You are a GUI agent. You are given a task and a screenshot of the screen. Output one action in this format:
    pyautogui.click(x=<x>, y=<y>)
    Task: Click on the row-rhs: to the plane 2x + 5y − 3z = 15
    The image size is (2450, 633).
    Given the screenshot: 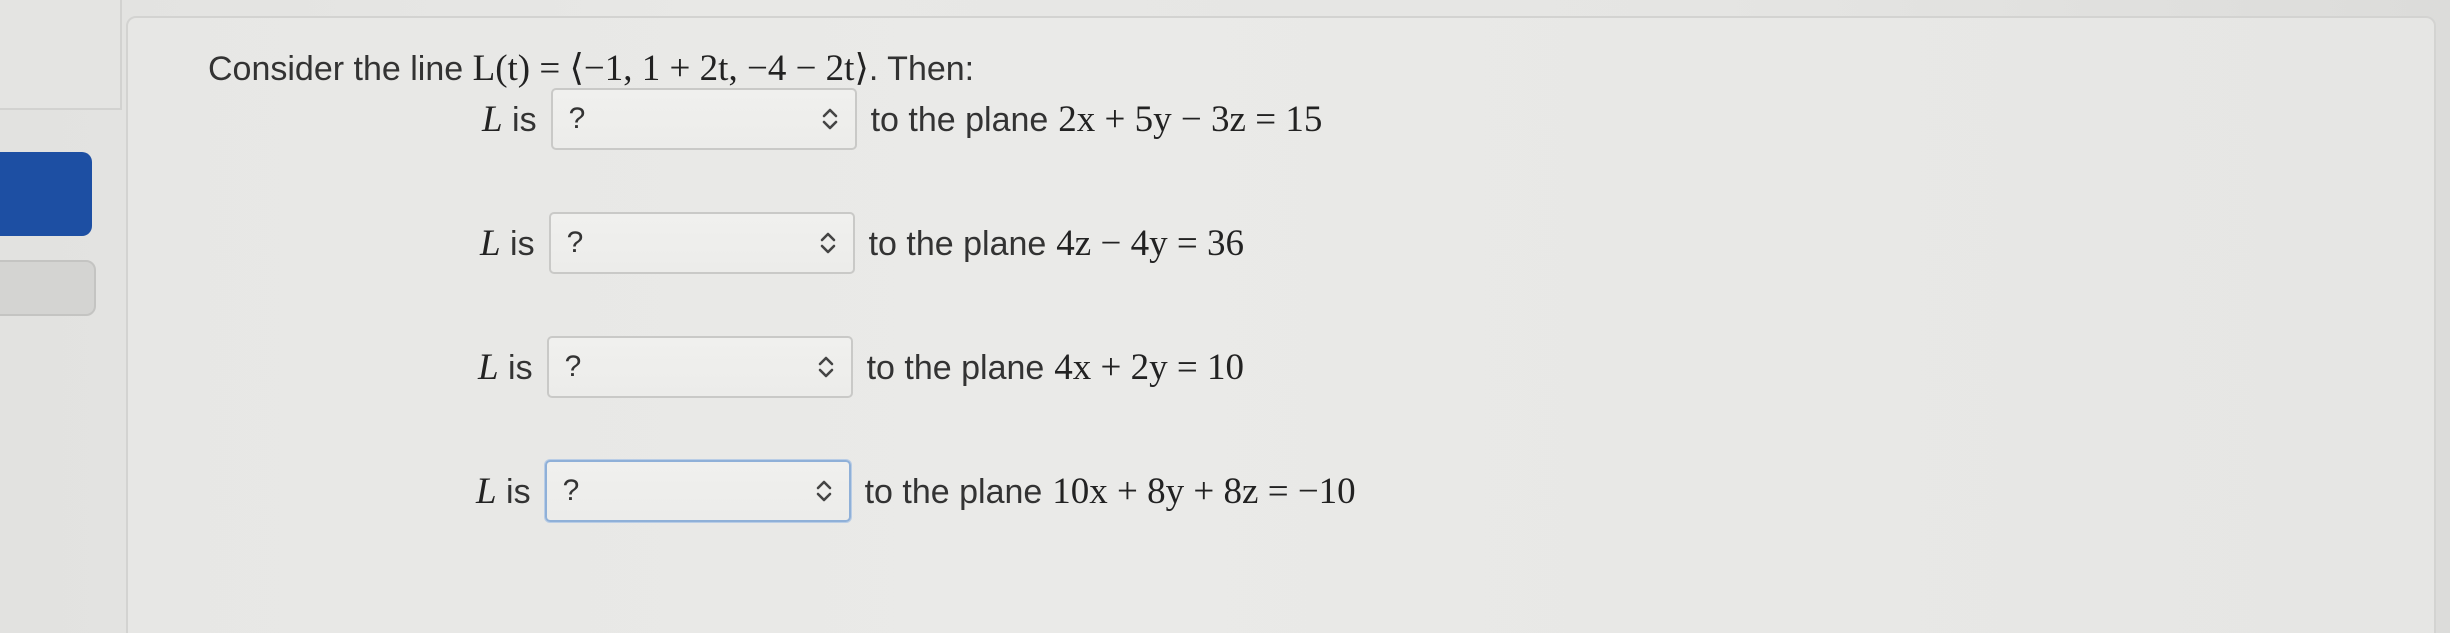 What is the action you would take?
    pyautogui.click(x=1097, y=119)
    